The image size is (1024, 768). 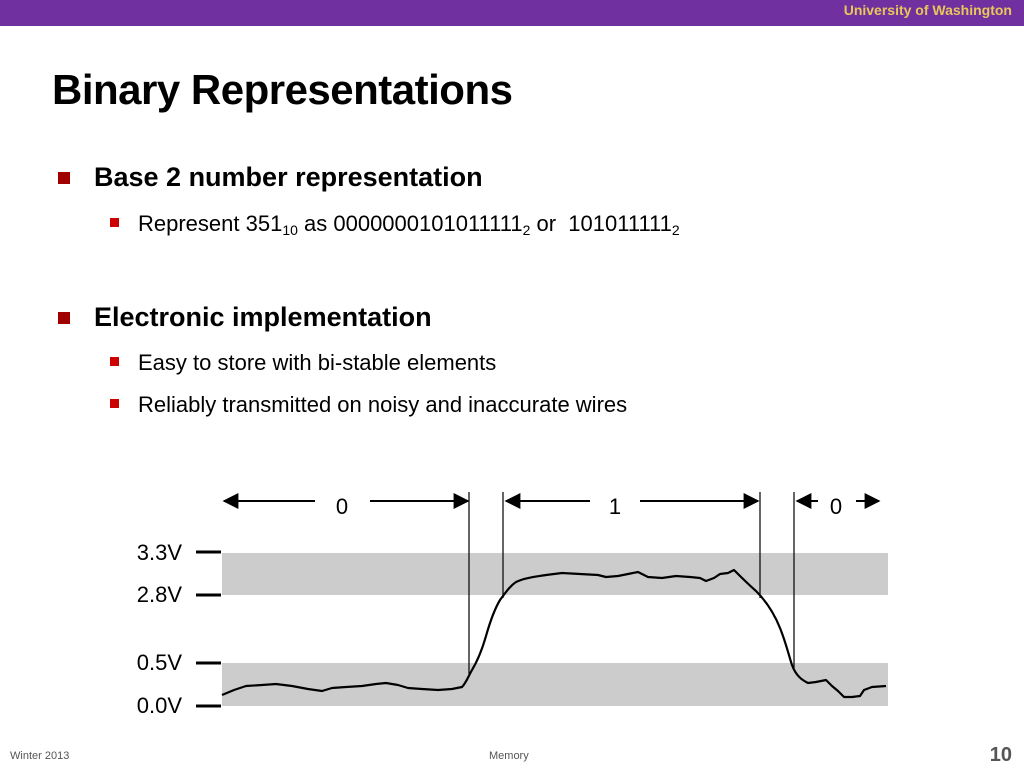 I want to click on voltage-label: 0.0V, so click(x=160, y=705).